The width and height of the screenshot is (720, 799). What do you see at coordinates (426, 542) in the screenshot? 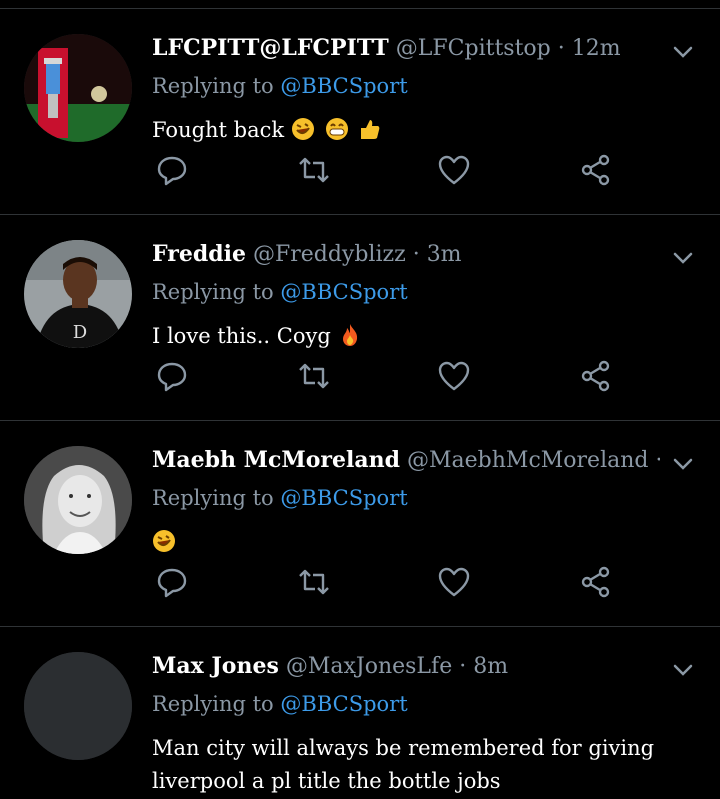
I see `tweet-text` at bounding box center [426, 542].